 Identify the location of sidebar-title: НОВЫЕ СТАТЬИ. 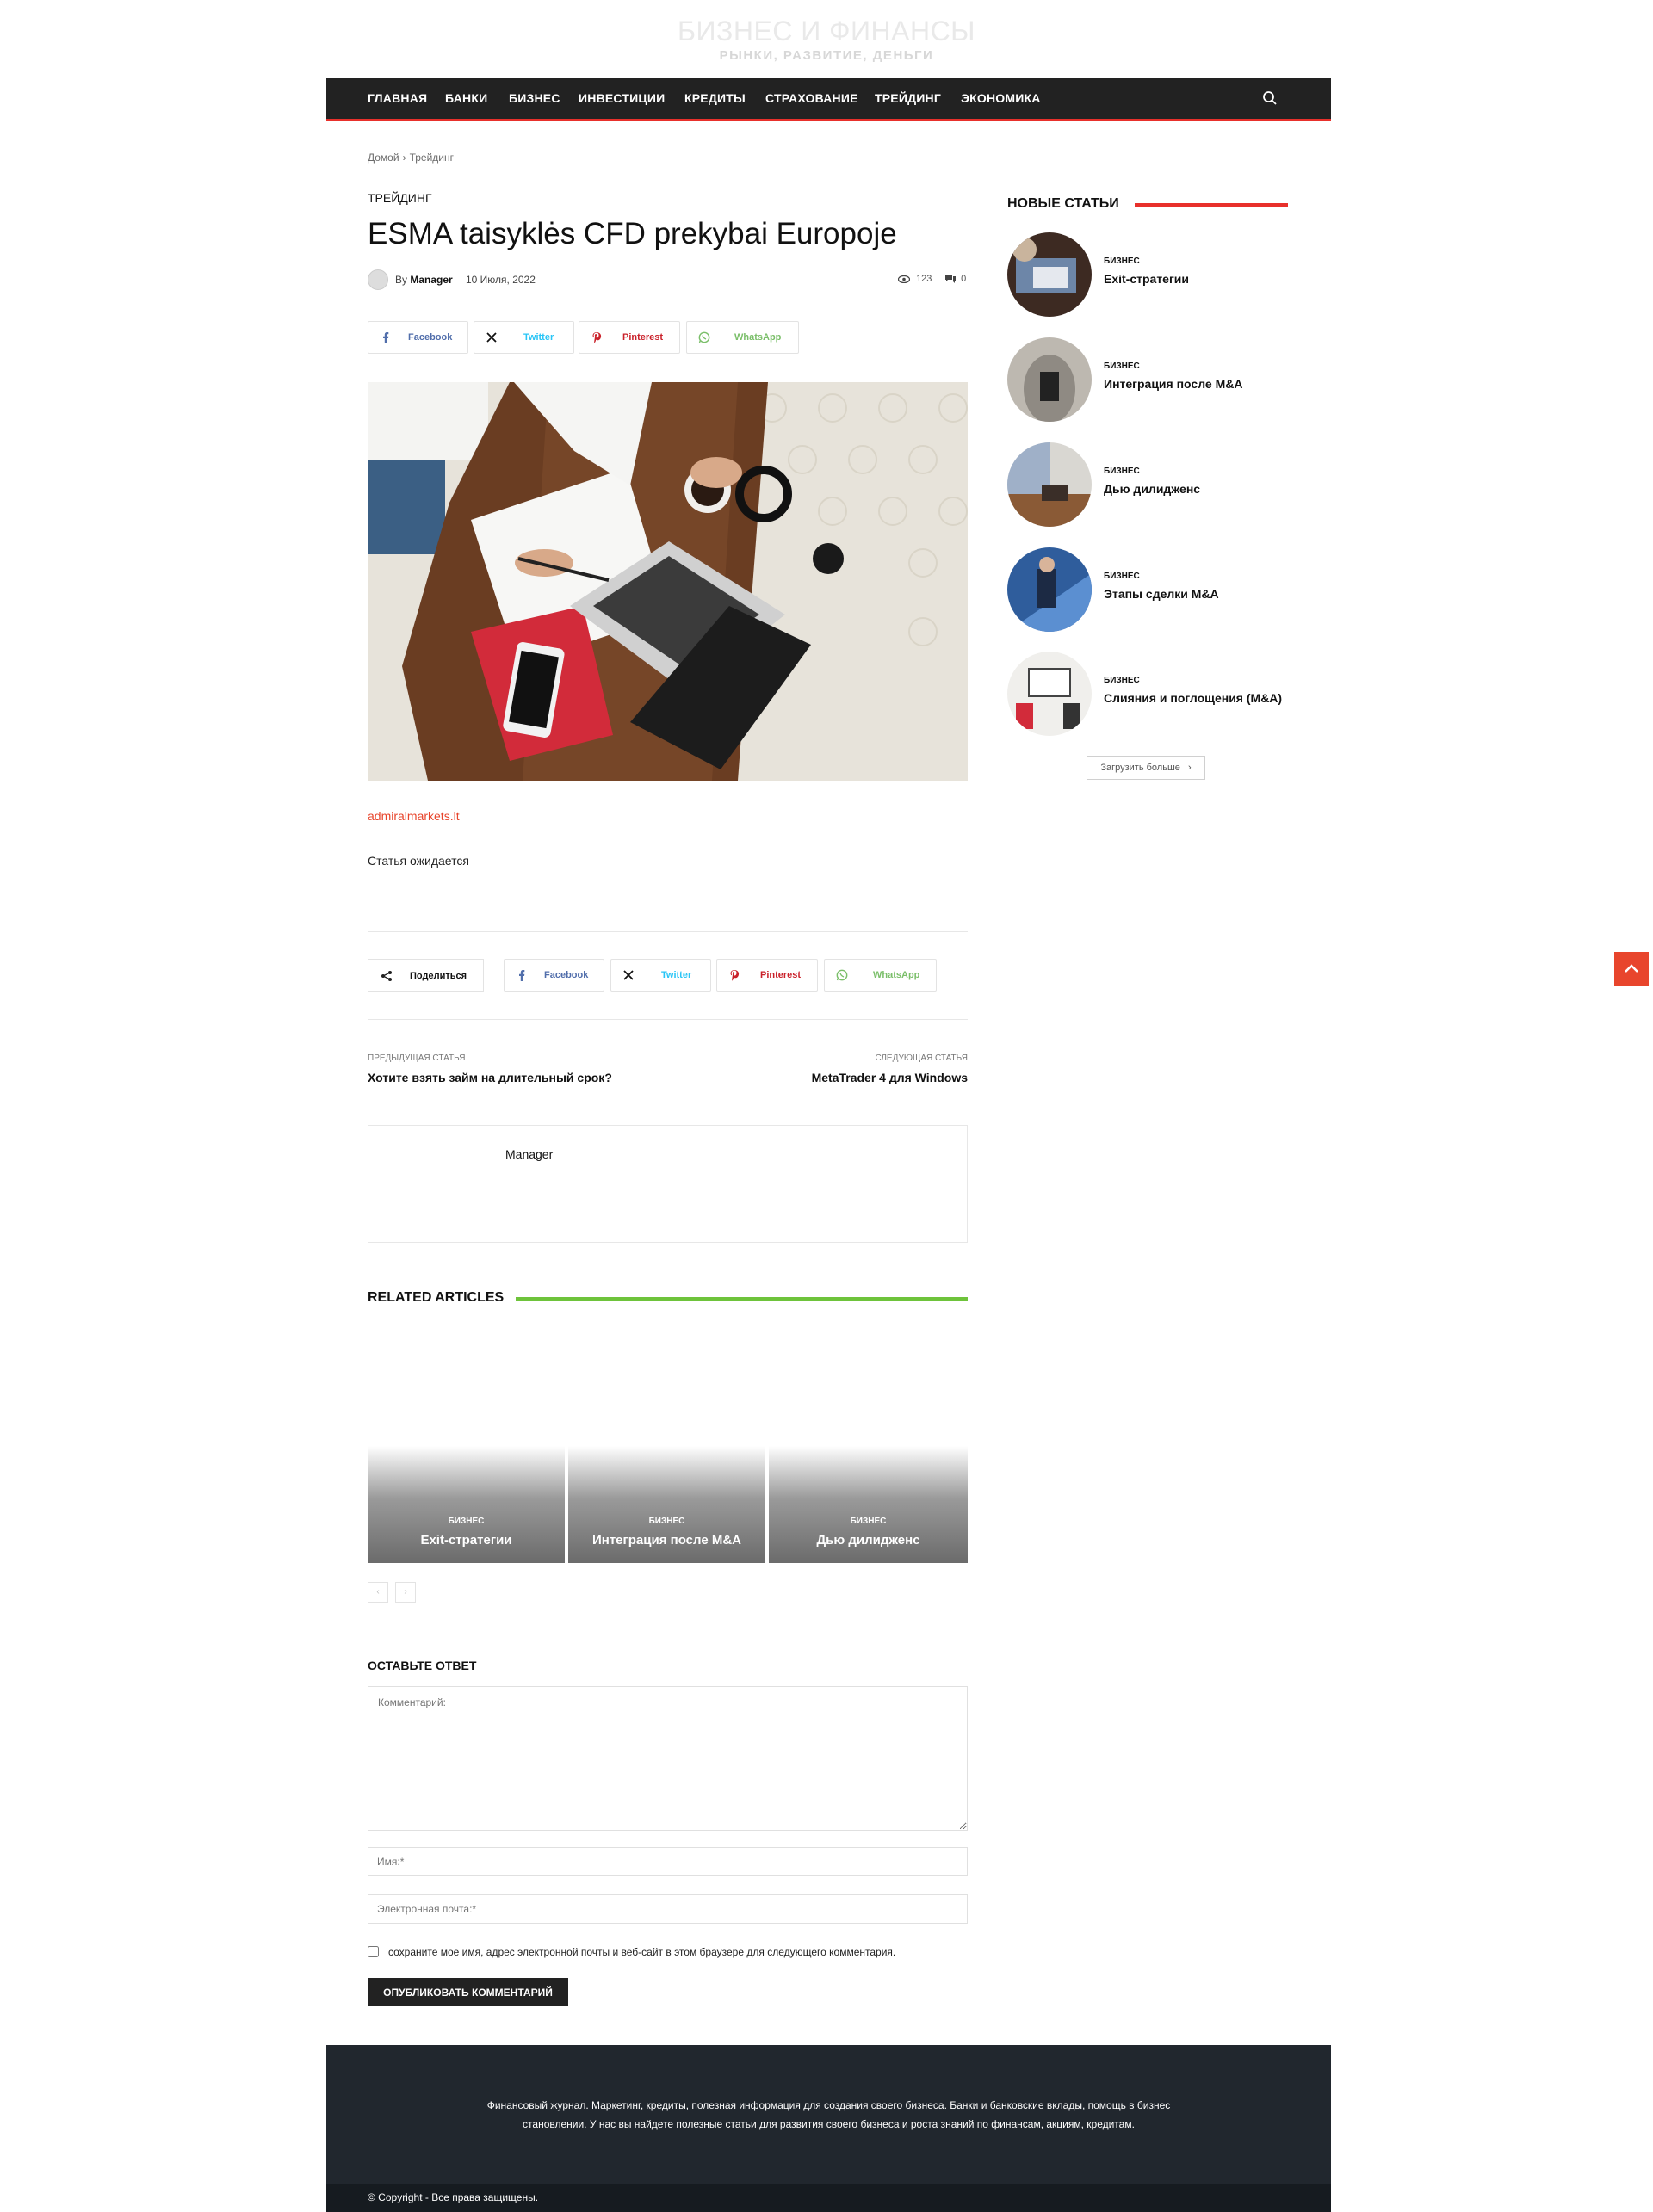
(1063, 204).